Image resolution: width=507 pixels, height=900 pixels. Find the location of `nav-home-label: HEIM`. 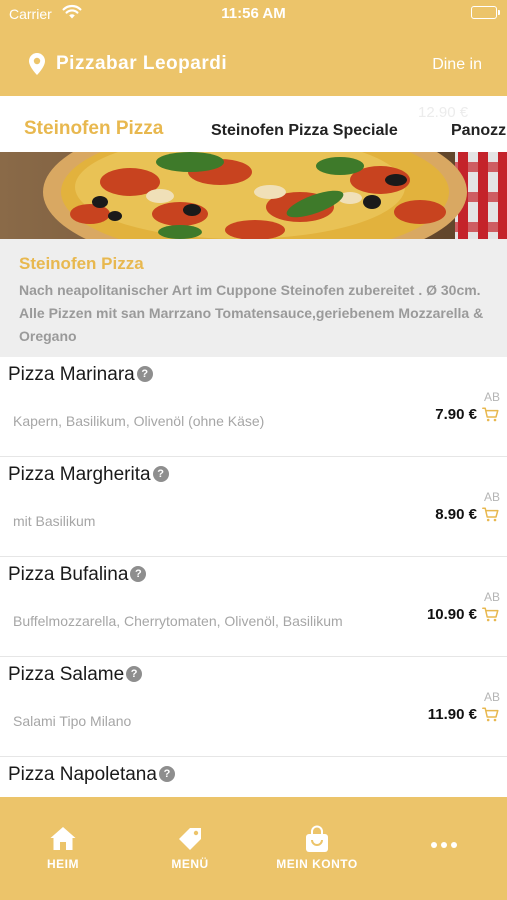

nav-home-label: HEIM is located at coordinates (63, 864).